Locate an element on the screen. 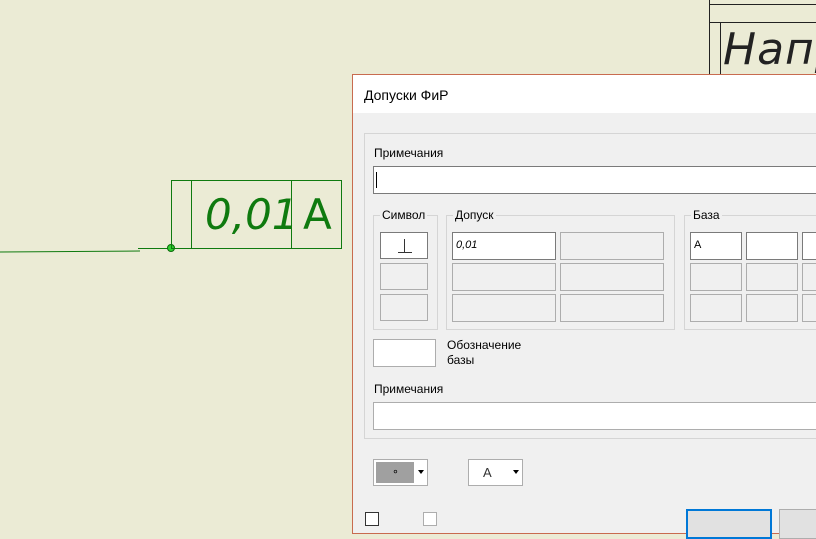 The width and height of the screenshot is (816, 539). datum-1-extra is located at coordinates (809, 246).